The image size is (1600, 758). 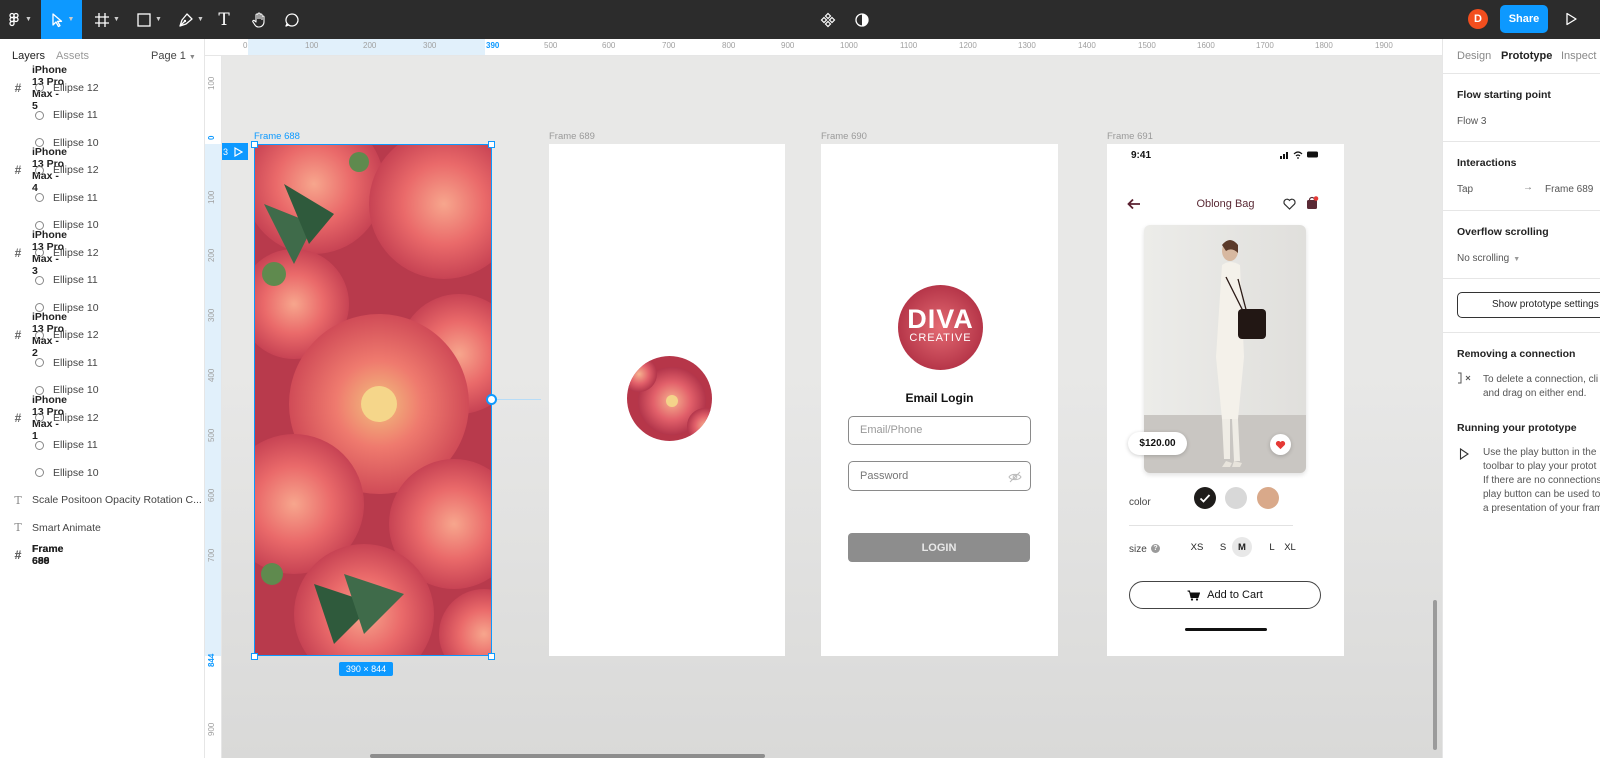 What do you see at coordinates (1272, 547) in the screenshot?
I see `size-option: L` at bounding box center [1272, 547].